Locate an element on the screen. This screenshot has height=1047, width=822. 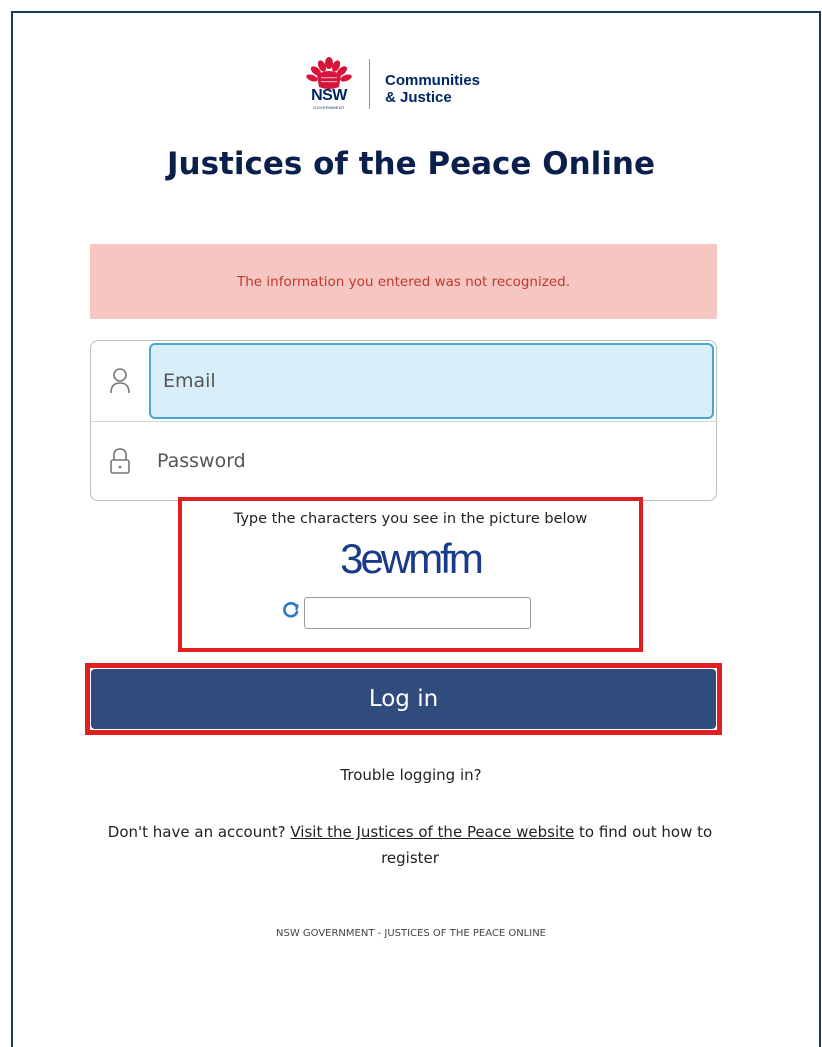
register-prefix: Don't have an account? is located at coordinates (196, 832).